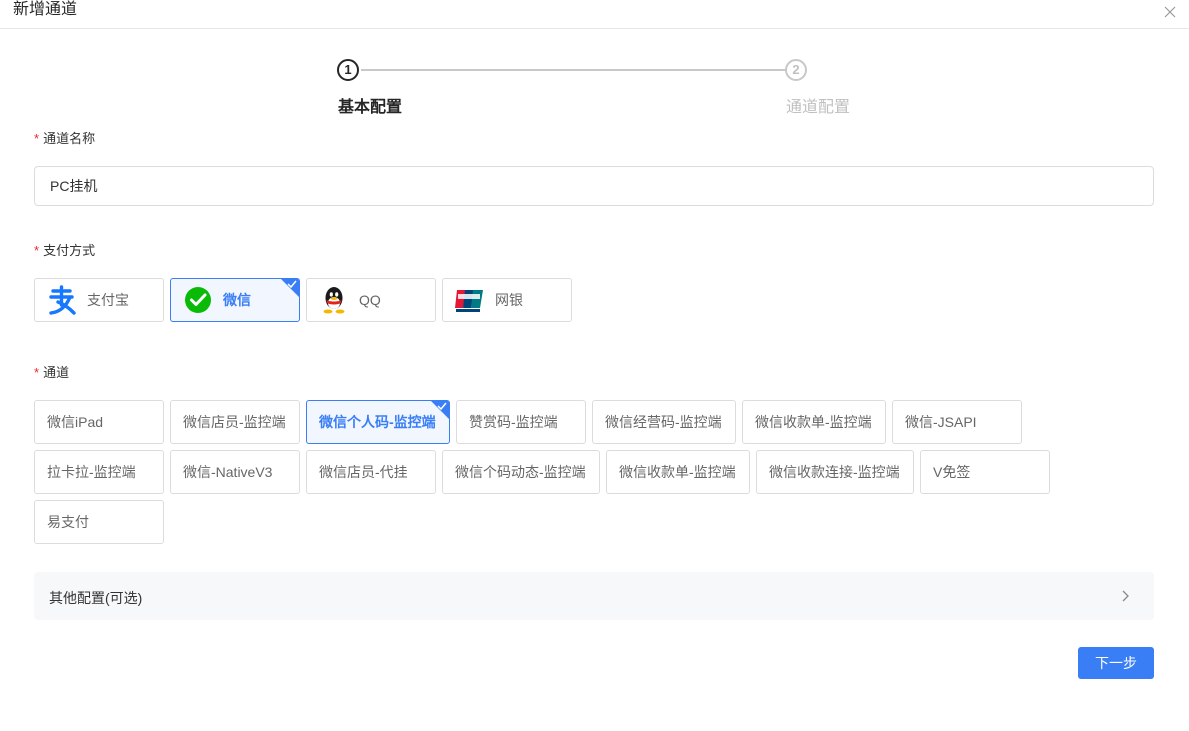 The height and width of the screenshot is (731, 1189). I want to click on channel-option-selected: 微信个人码-监控端, so click(378, 422).